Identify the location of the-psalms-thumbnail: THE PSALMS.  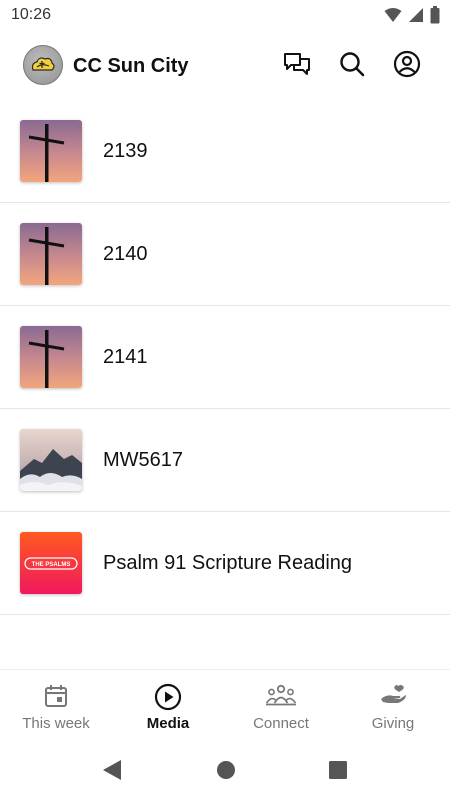
(51, 563).